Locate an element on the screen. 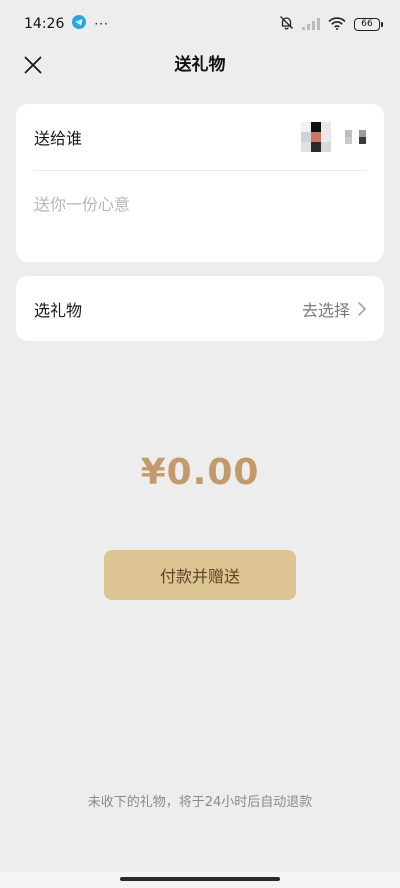  gift-card: 选礼物 去选择 is located at coordinates (200, 308).